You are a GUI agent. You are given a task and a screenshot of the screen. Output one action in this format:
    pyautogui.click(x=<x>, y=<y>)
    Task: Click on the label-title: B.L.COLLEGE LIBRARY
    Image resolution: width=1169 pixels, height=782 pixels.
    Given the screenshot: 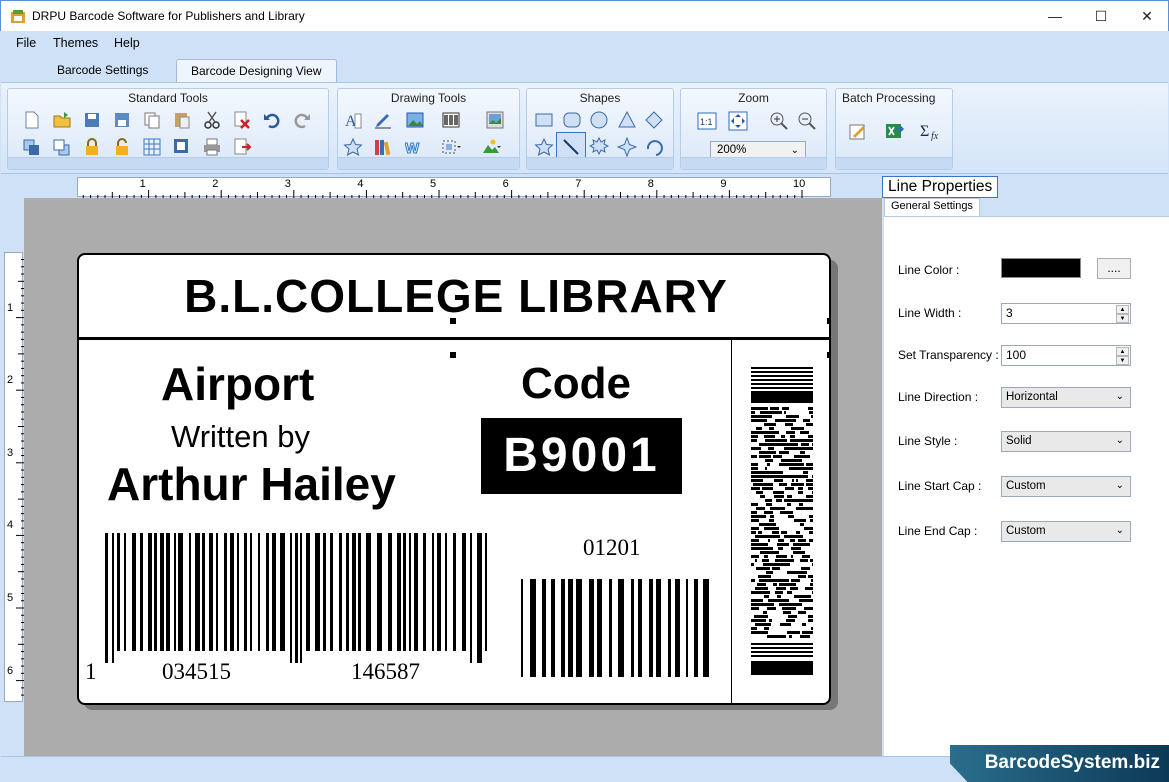 What is the action you would take?
    pyautogui.click(x=454, y=296)
    